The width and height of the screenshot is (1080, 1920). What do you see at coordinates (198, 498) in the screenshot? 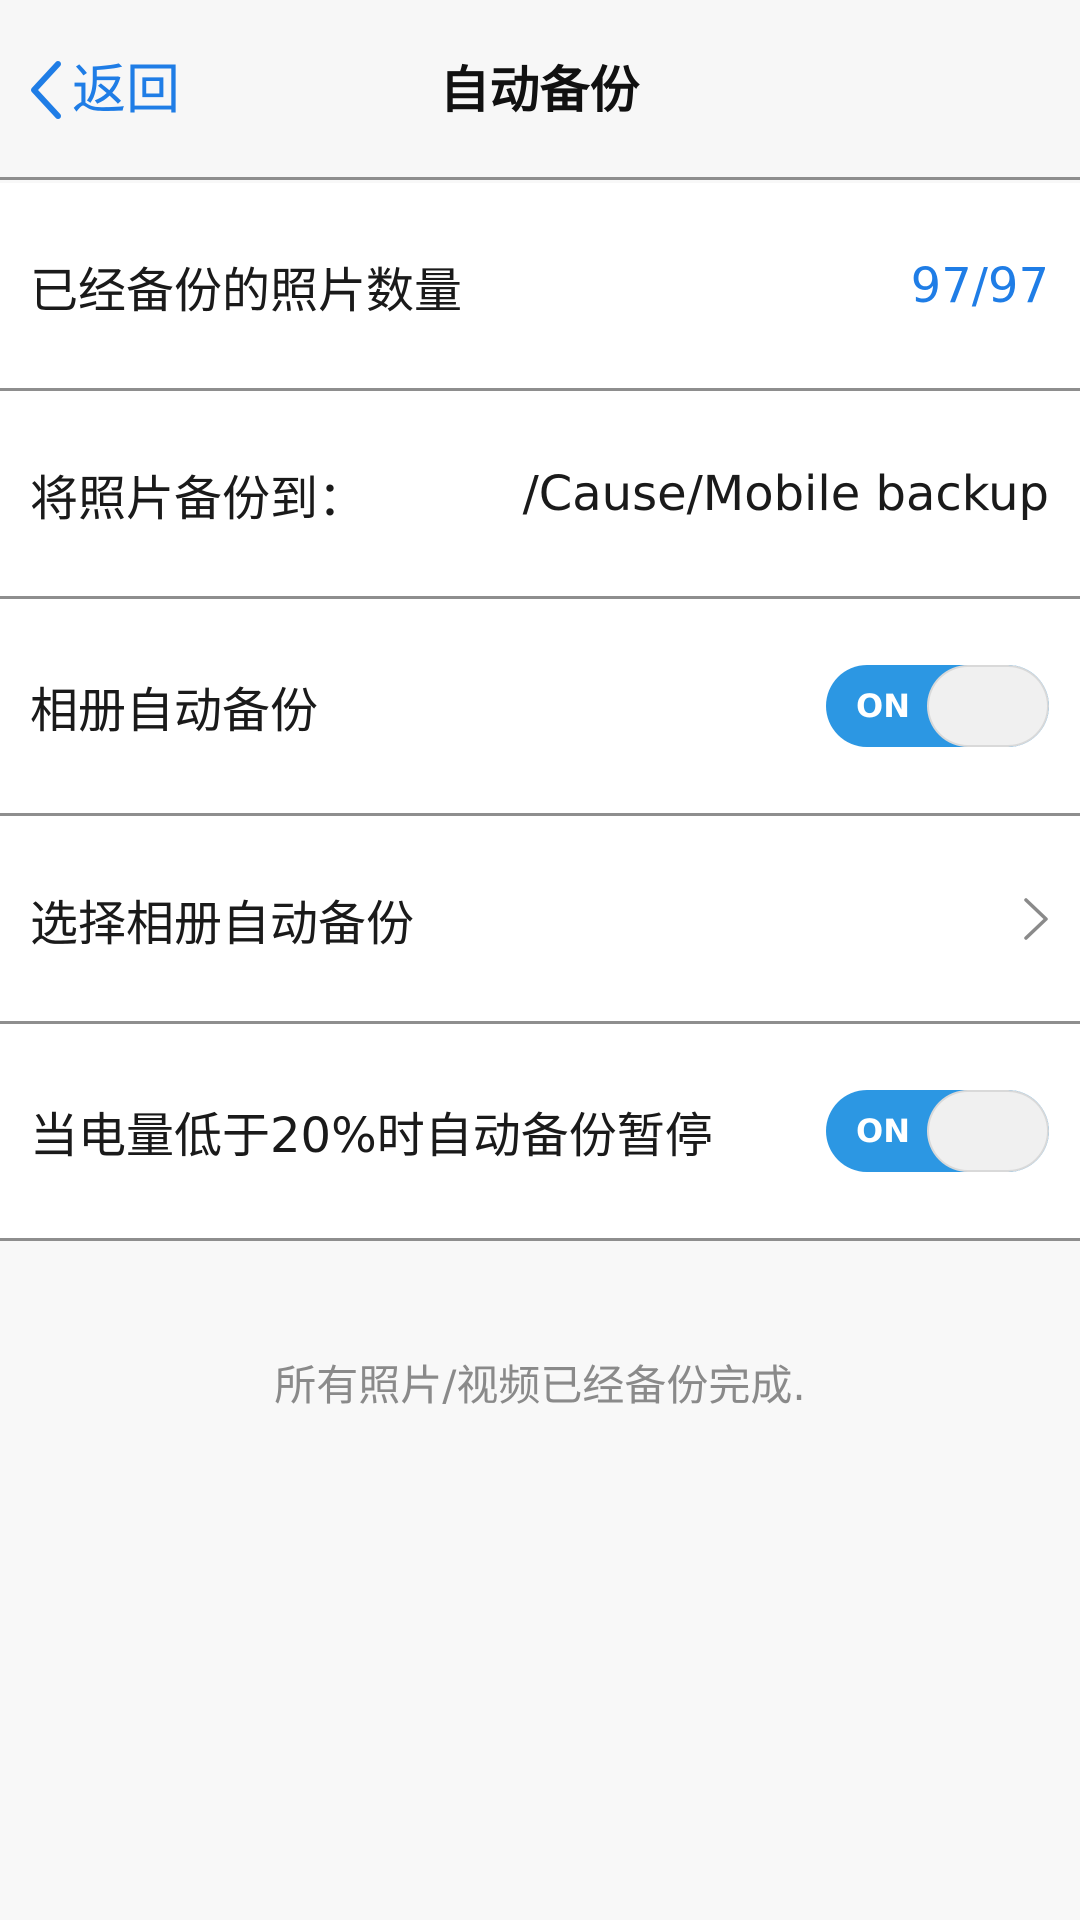
I see `backup-destination-label: 将照片备份到：` at bounding box center [198, 498].